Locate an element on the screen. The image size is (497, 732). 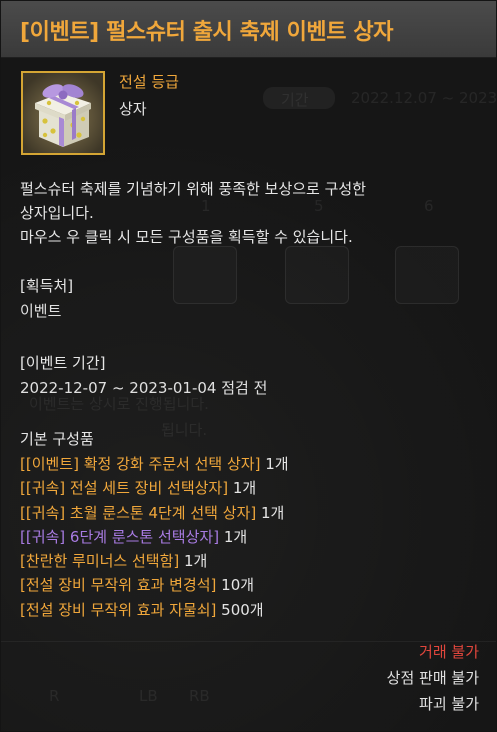
bg-button-rb: RB is located at coordinates (199, 696).